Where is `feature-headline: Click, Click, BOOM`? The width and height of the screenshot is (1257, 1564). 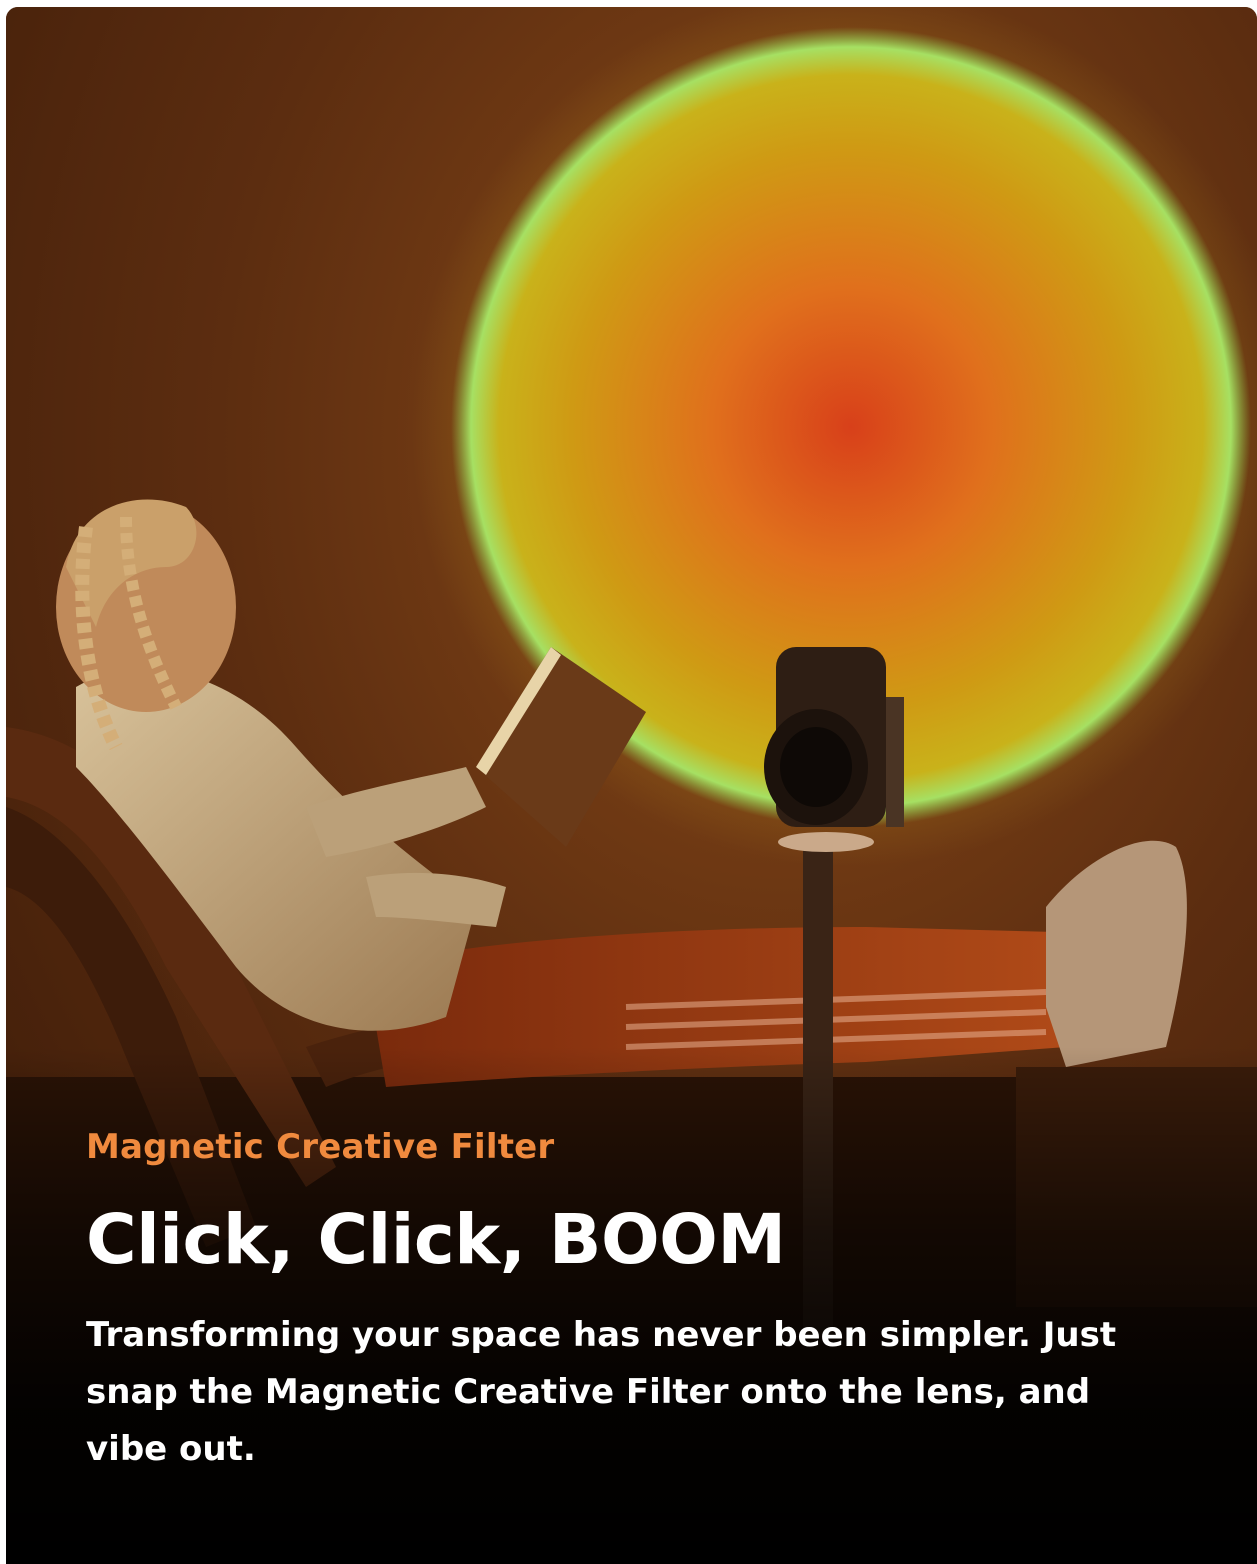
feature-headline: Click, Click, BOOM is located at coordinates (436, 1240).